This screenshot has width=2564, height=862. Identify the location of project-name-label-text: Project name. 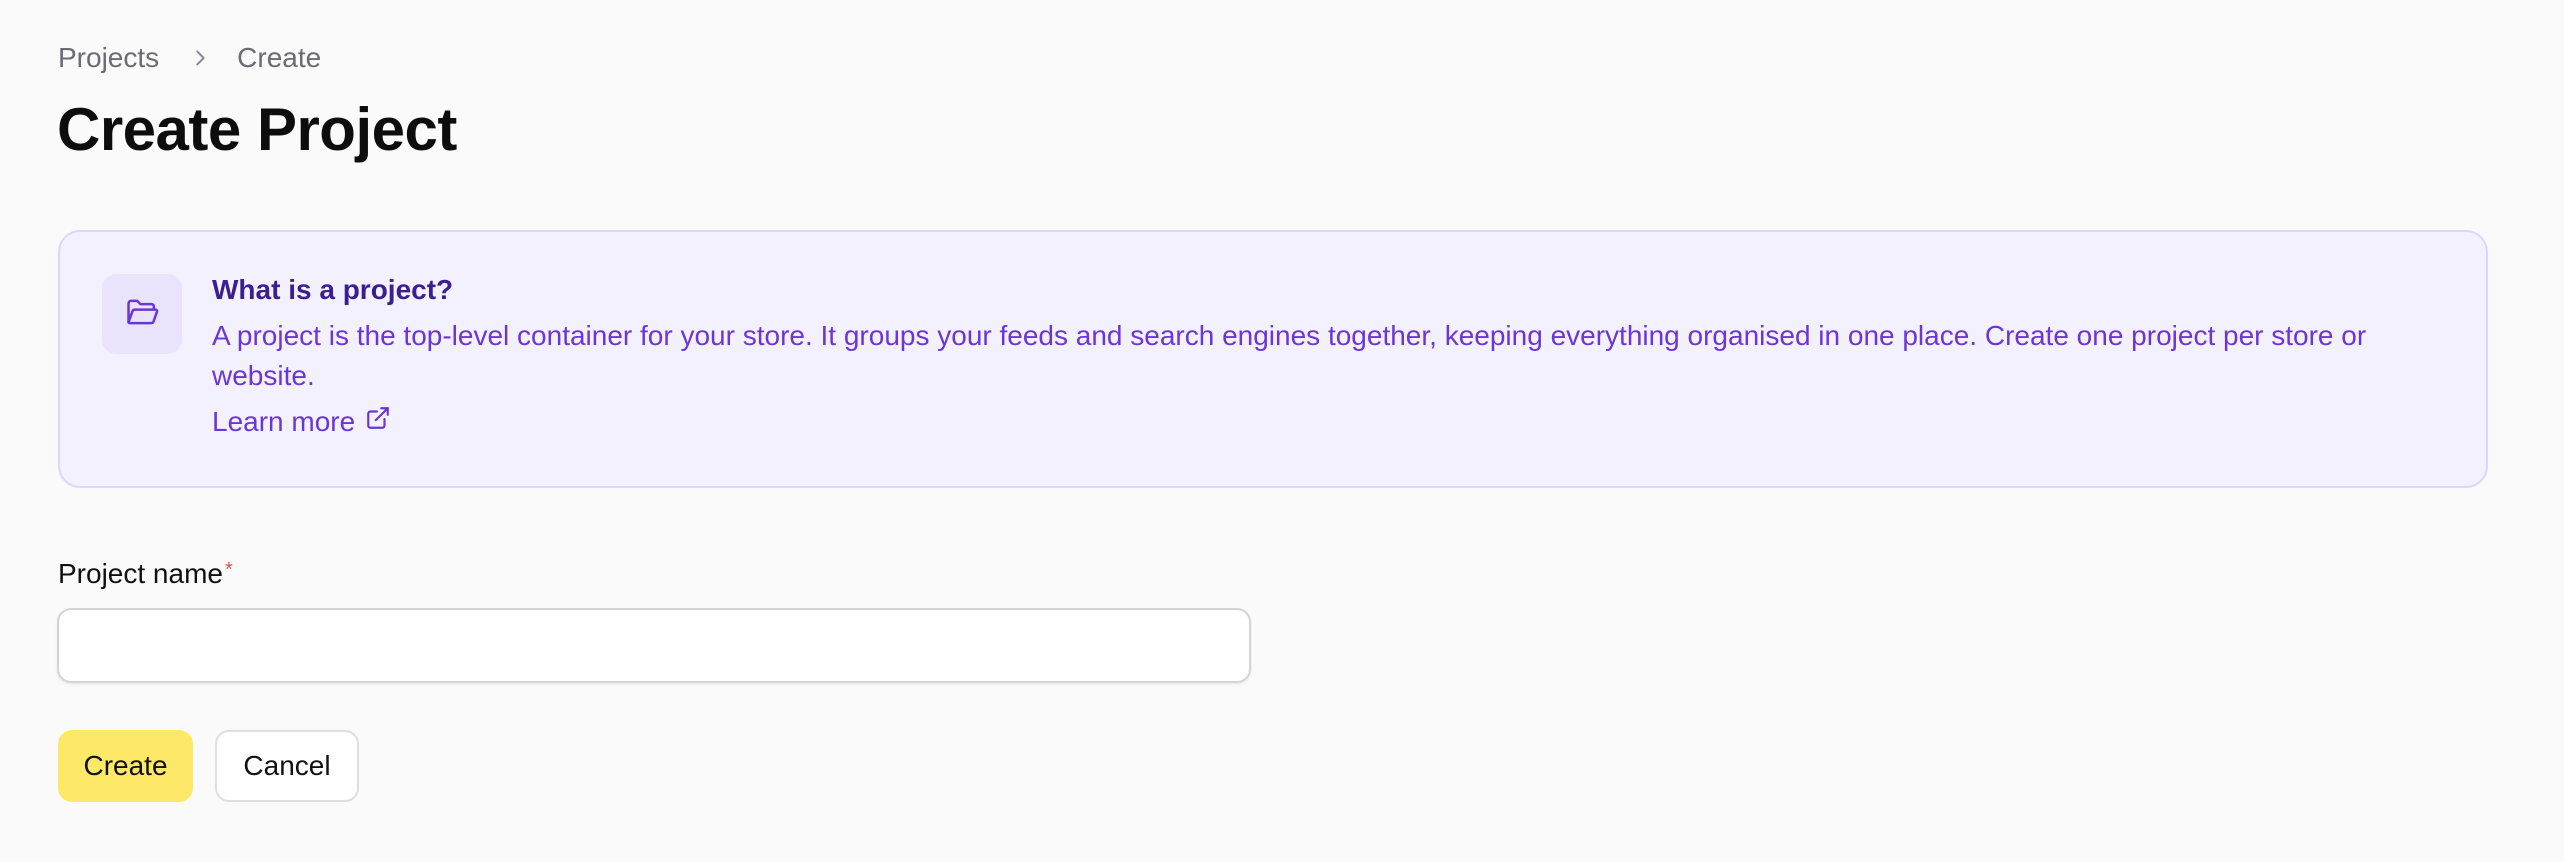
(140, 573).